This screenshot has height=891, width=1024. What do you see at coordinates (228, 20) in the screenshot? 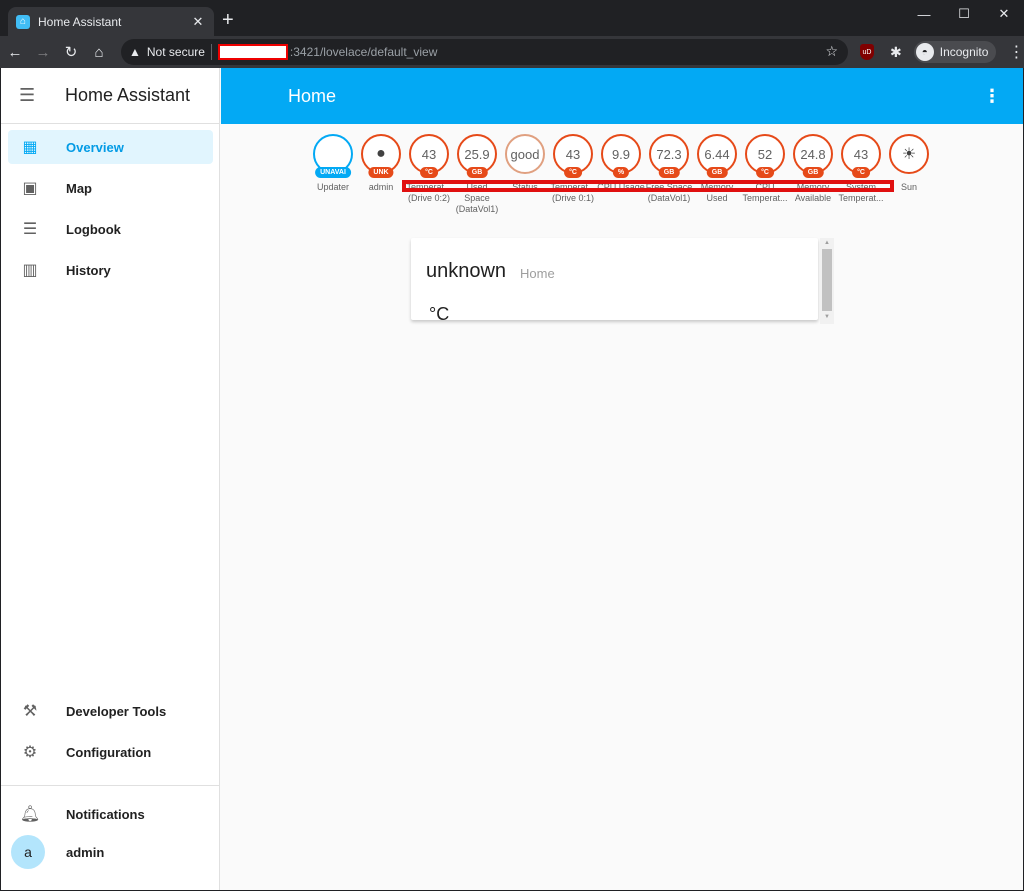
I see `new-tab-button: +` at bounding box center [228, 20].